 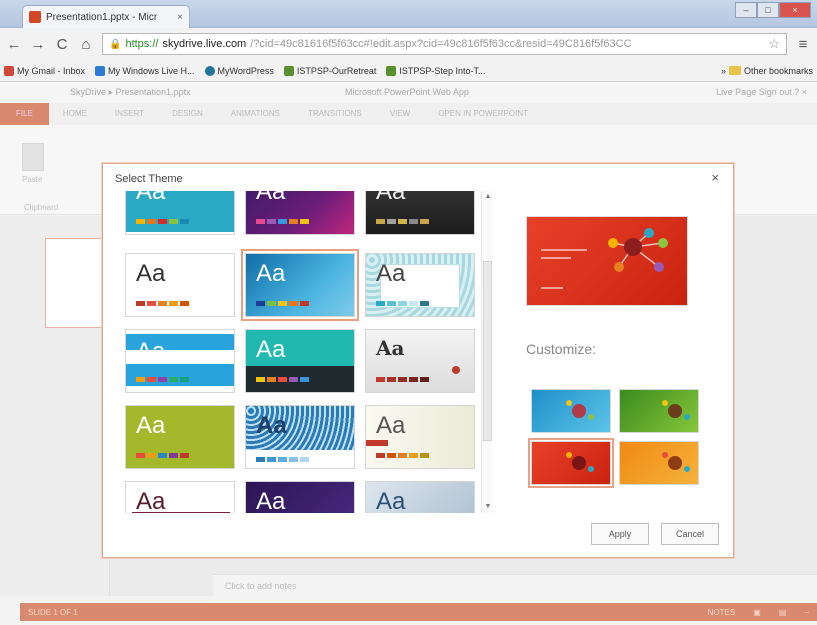 I want to click on breadcrumb: SkyDrive ▸ Presentation1.pptx, so click(x=130, y=92).